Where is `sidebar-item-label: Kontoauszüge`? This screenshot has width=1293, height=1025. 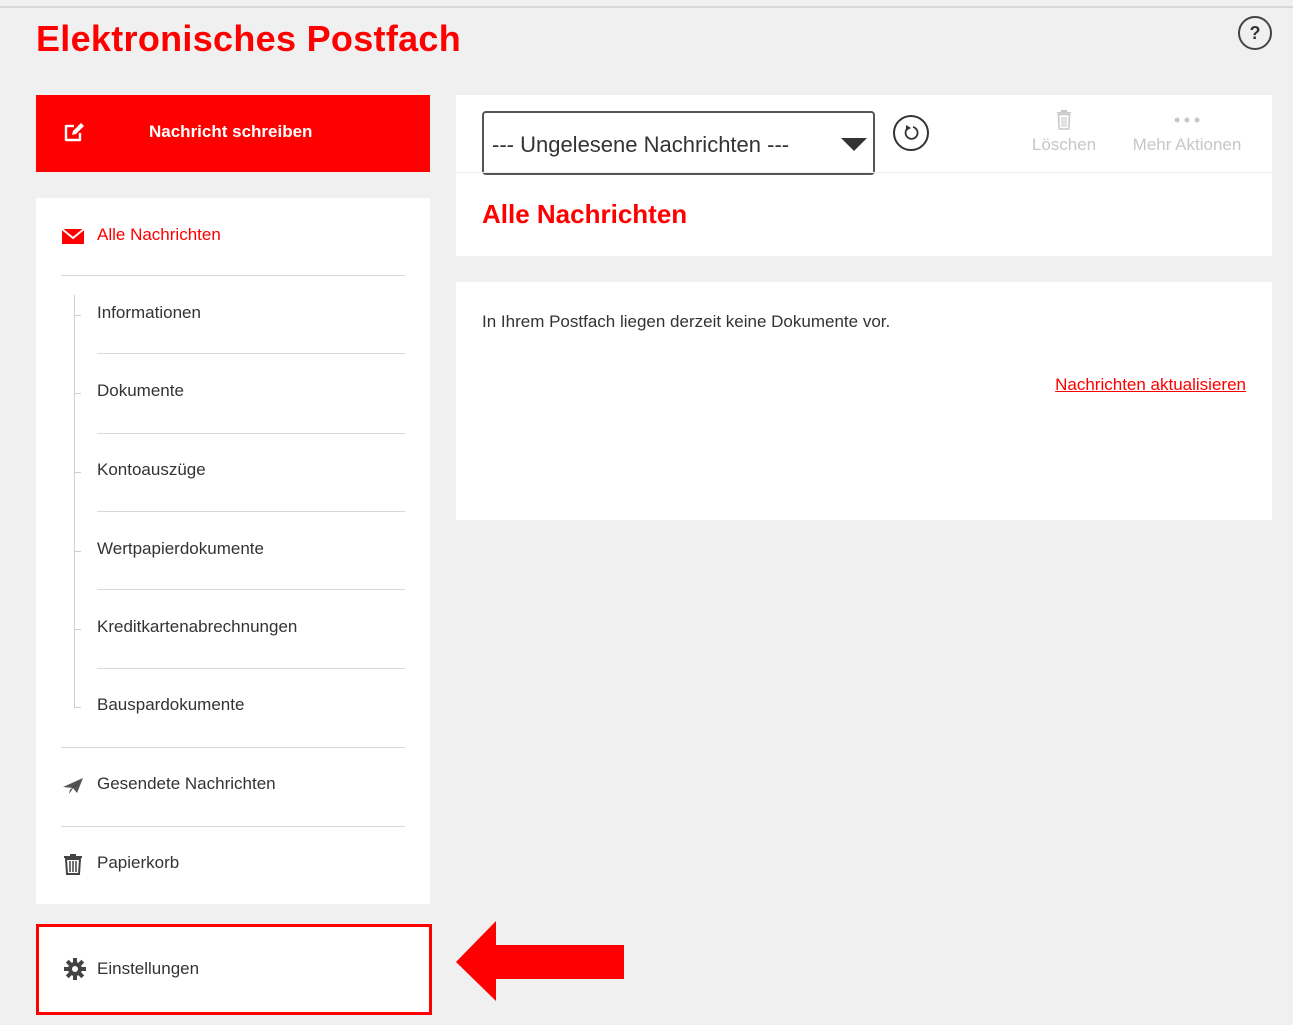
sidebar-item-label: Kontoauszüge is located at coordinates (151, 469).